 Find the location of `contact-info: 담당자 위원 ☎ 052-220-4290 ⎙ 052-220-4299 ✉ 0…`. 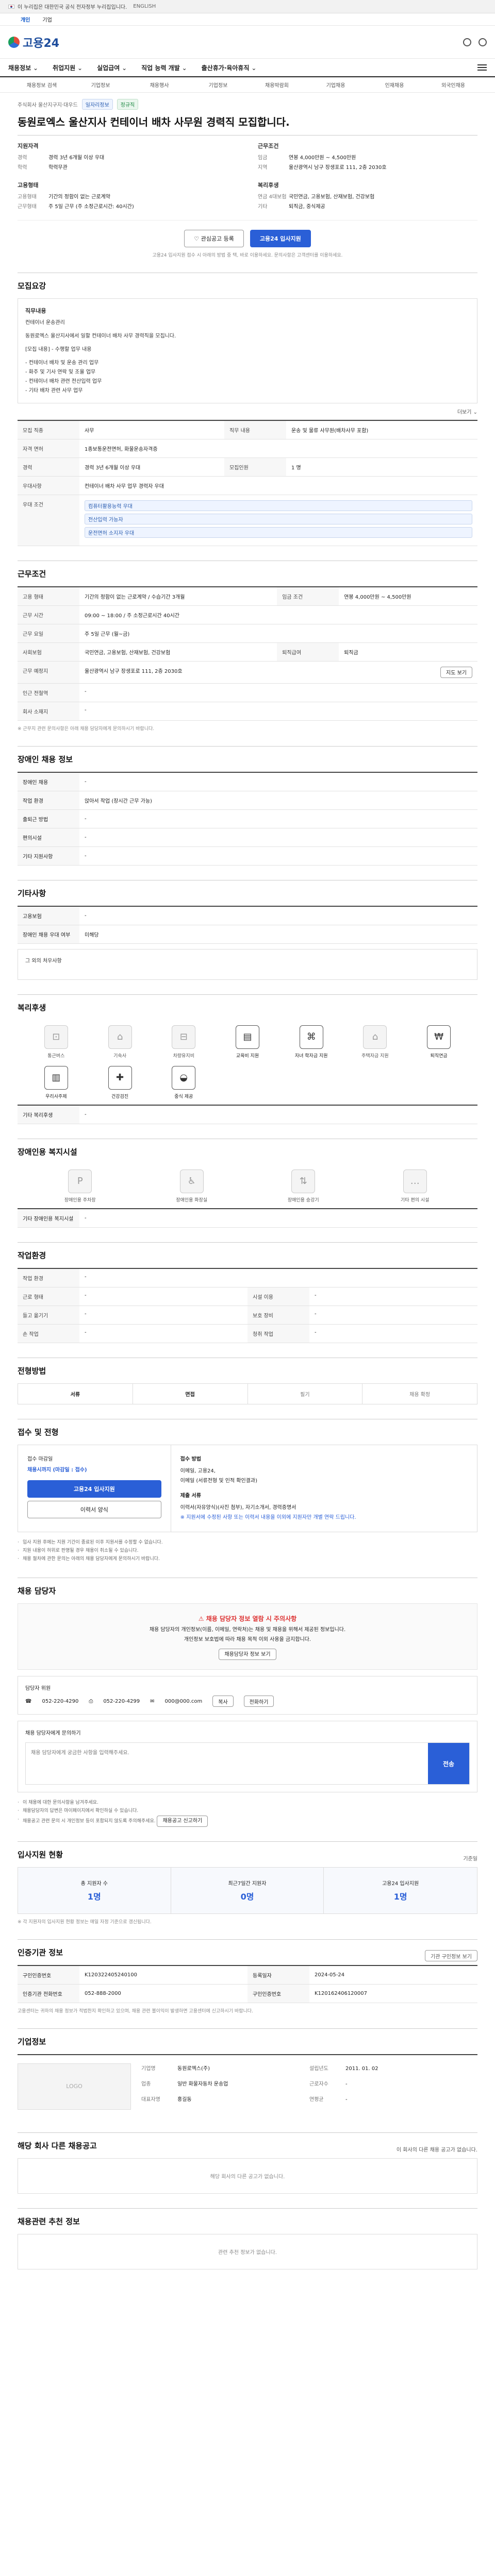

contact-info: 담당자 위원 ☎ 052-220-4290 ⎙ 052-220-4299 ✉ 0… is located at coordinates (247, 1695).